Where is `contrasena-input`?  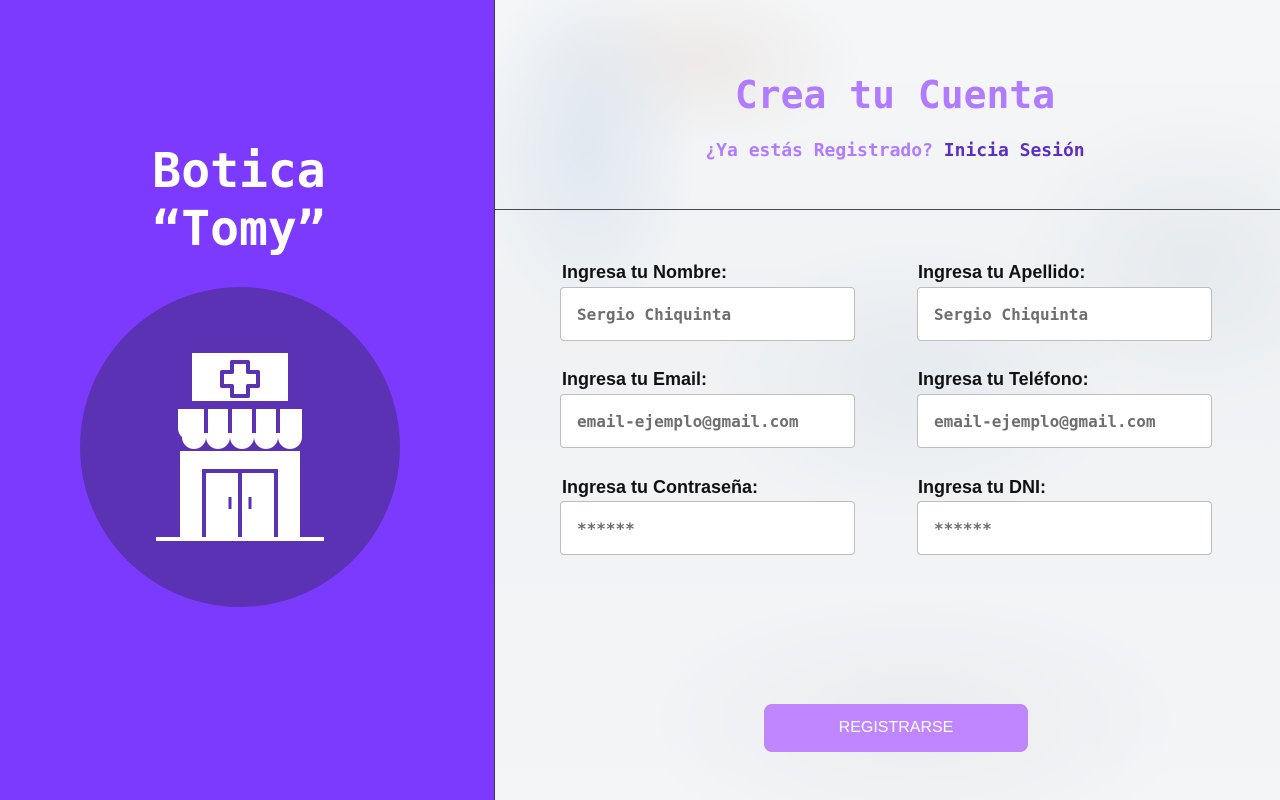
contrasena-input is located at coordinates (707, 528).